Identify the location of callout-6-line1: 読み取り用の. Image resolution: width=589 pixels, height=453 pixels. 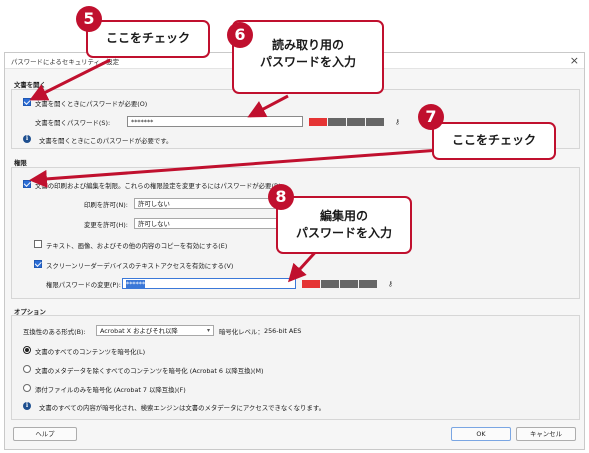
(307, 45).